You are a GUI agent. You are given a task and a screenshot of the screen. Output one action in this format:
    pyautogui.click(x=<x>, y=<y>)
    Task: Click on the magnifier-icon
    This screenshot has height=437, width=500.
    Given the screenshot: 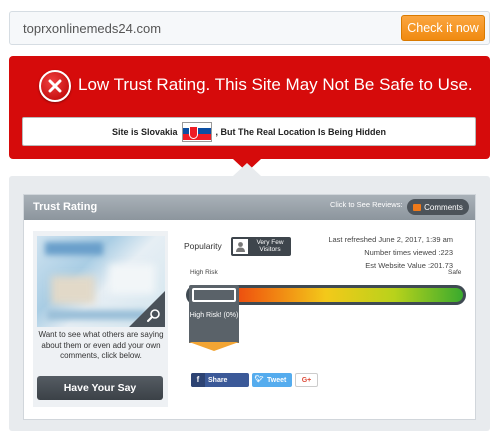 What is the action you would take?
    pyautogui.click(x=153, y=315)
    